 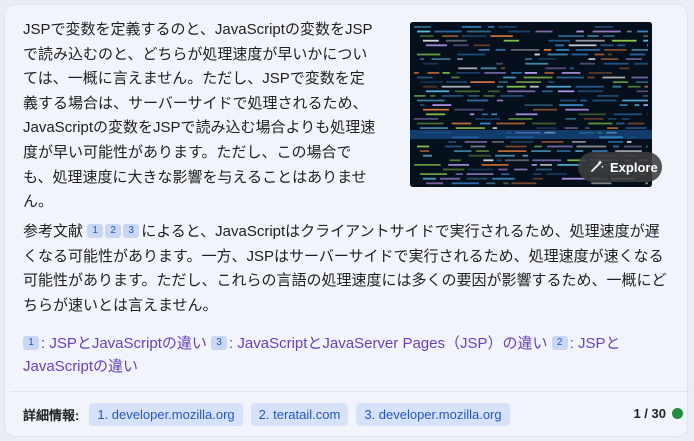 I want to click on turn-counter-text: 1 / 30, so click(x=649, y=413).